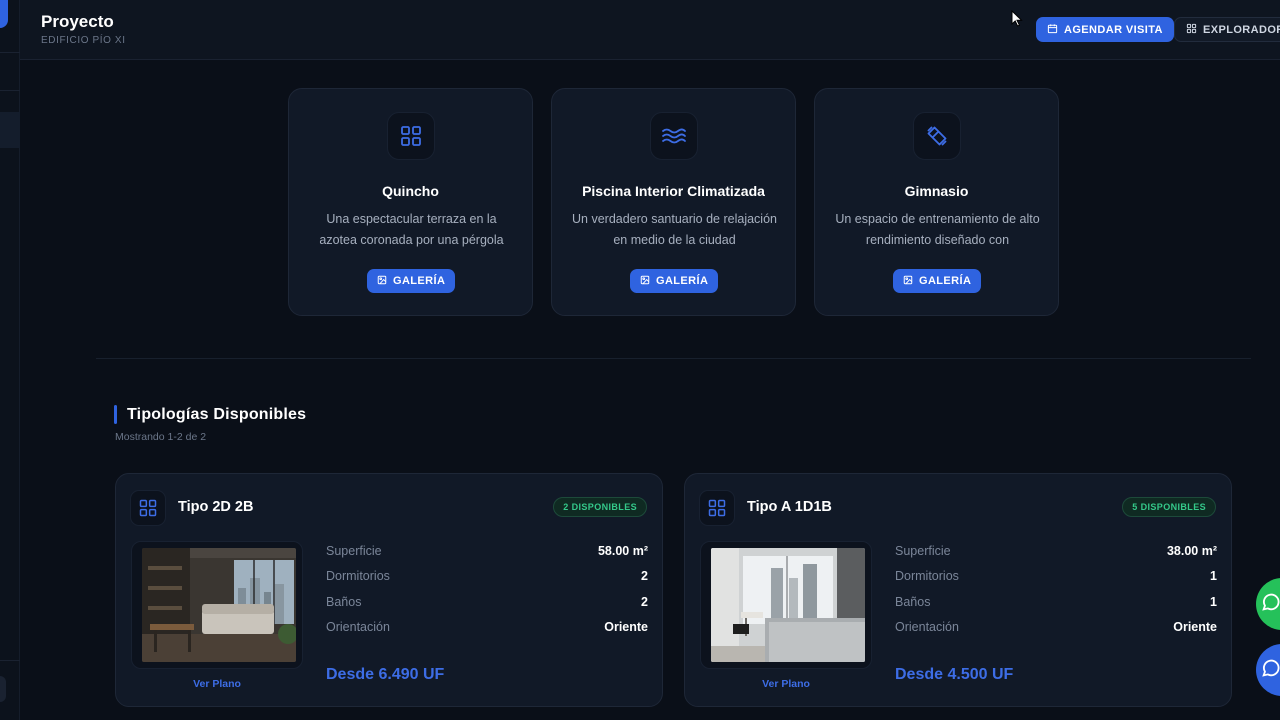 Image resolution: width=1280 pixels, height=720 pixels. What do you see at coordinates (3, 689) in the screenshot?
I see `sidebar-collapse-handle` at bounding box center [3, 689].